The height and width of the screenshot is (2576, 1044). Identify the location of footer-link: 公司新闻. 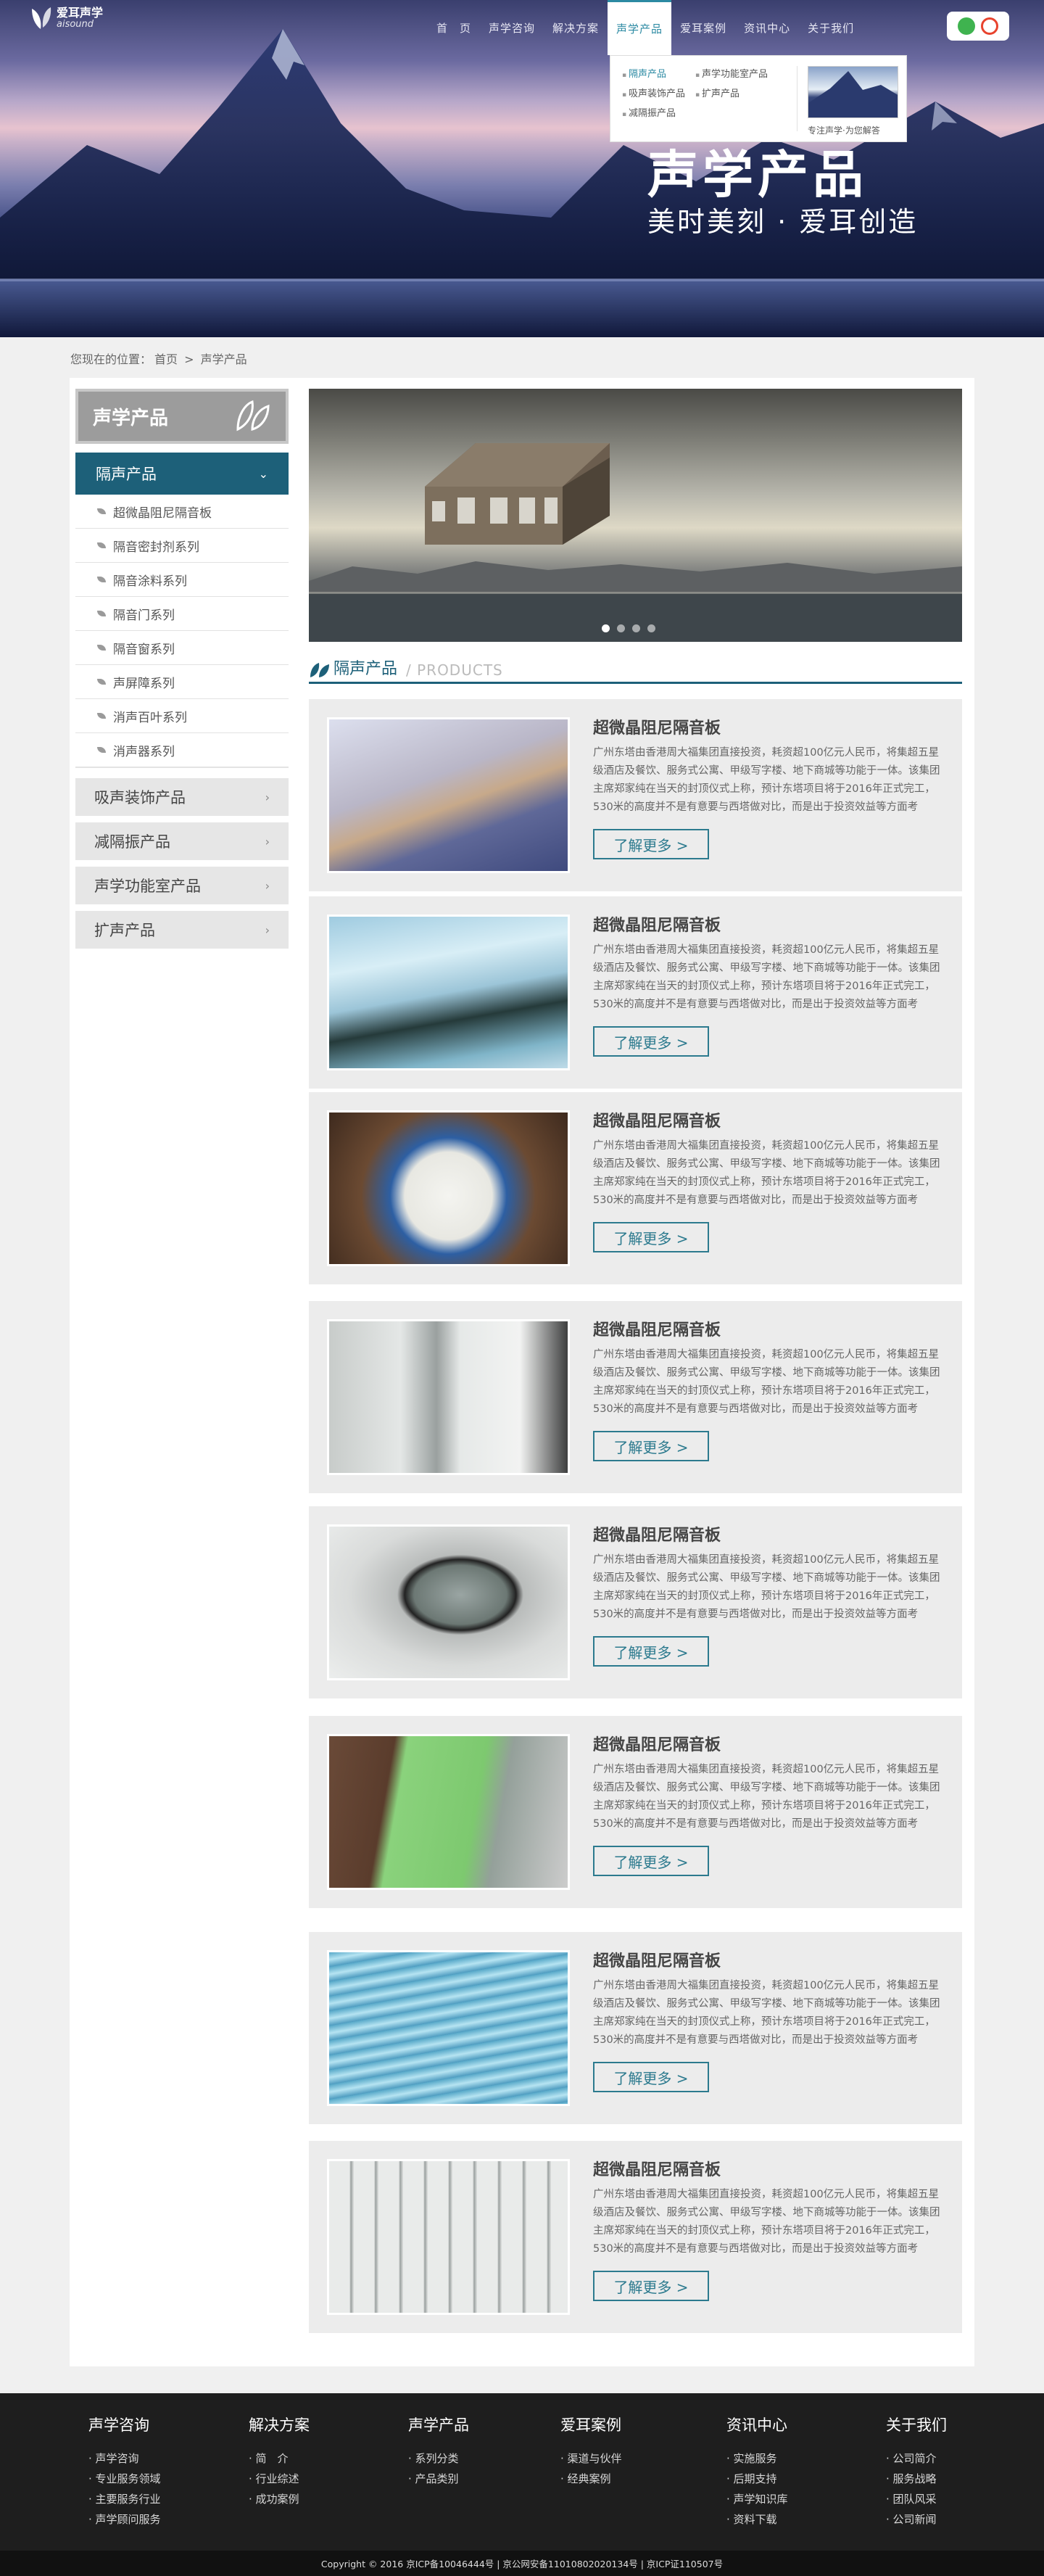
(916, 2519).